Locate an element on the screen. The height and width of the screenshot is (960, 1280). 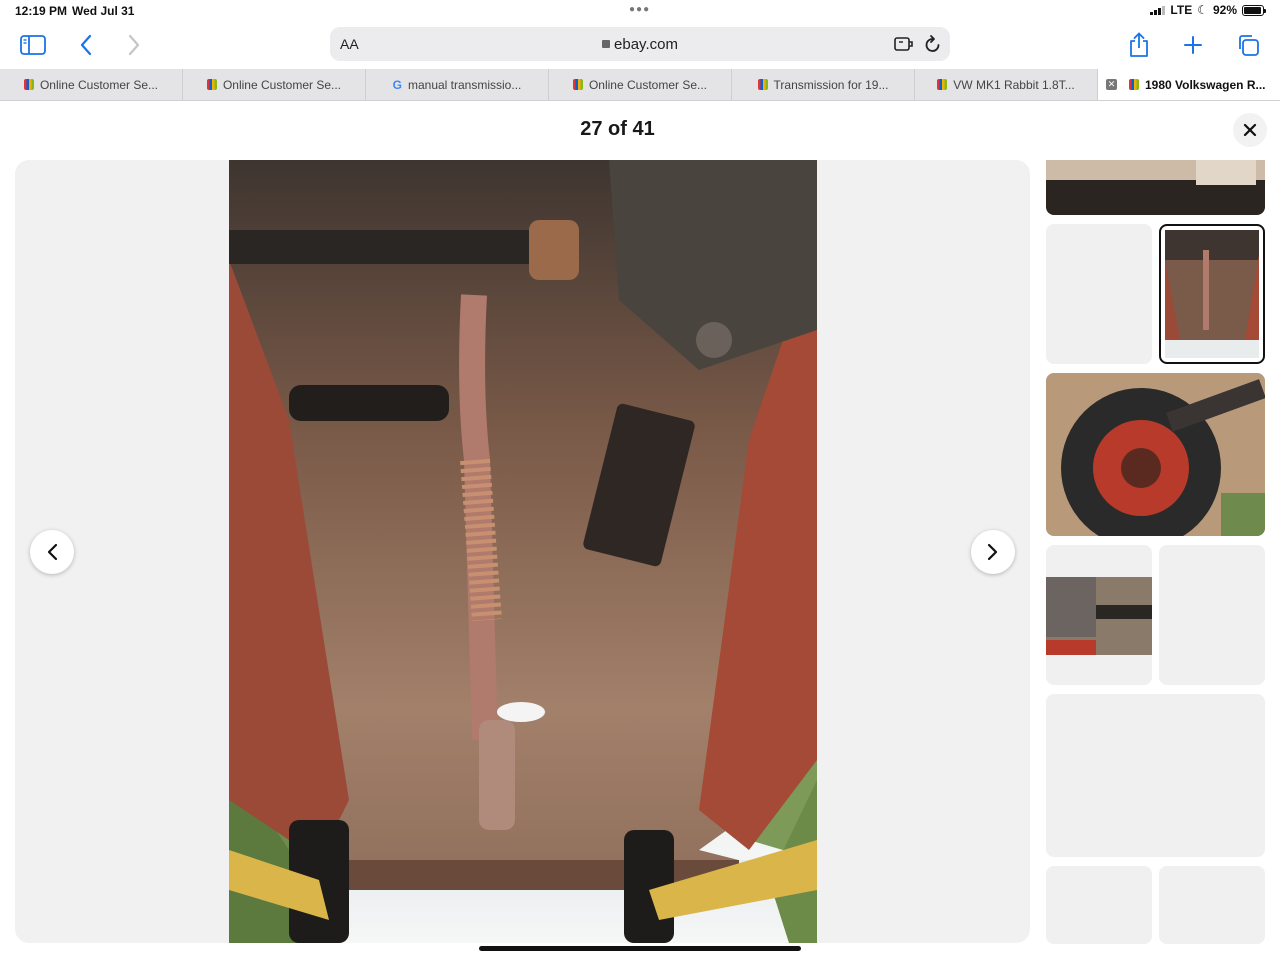
address-bar: AA ebay.com is located at coordinates (640, 44).